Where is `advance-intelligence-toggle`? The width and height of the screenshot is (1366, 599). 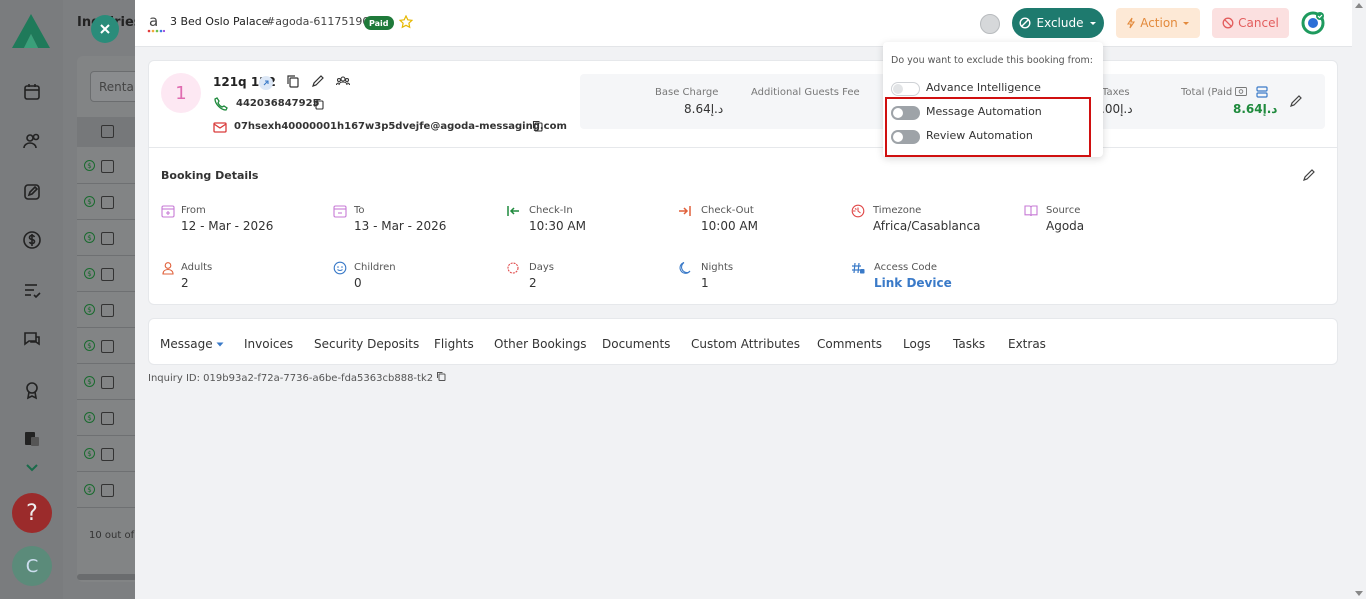 advance-intelligence-toggle is located at coordinates (905, 89).